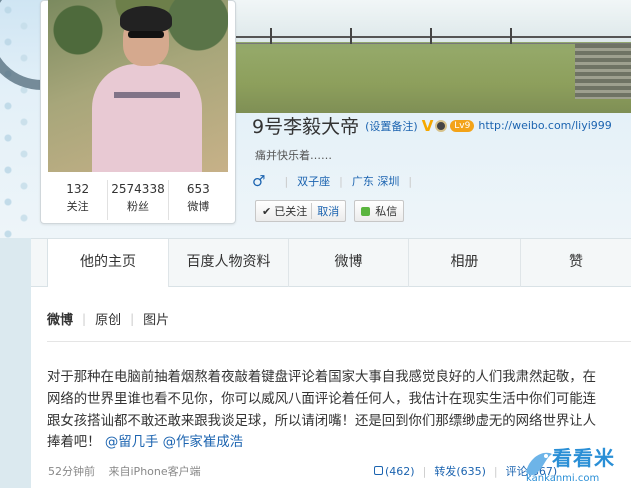 The image size is (631, 488). I want to click on mention-link: @作家崔成浩, so click(203, 442).